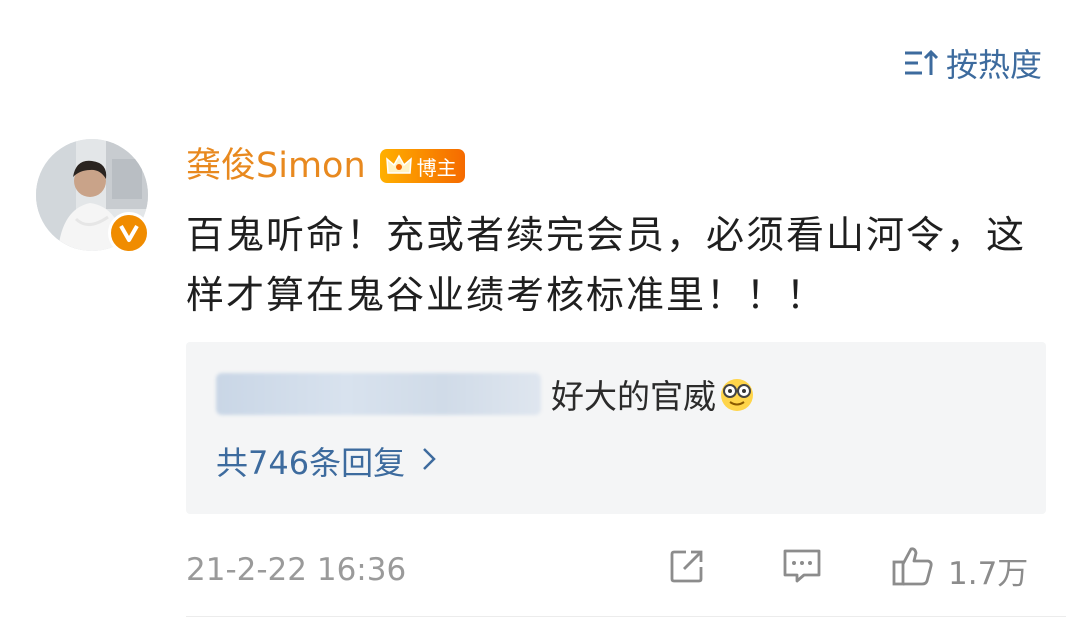 The width and height of the screenshot is (1080, 631). I want to click on blurred-username, so click(378, 394).